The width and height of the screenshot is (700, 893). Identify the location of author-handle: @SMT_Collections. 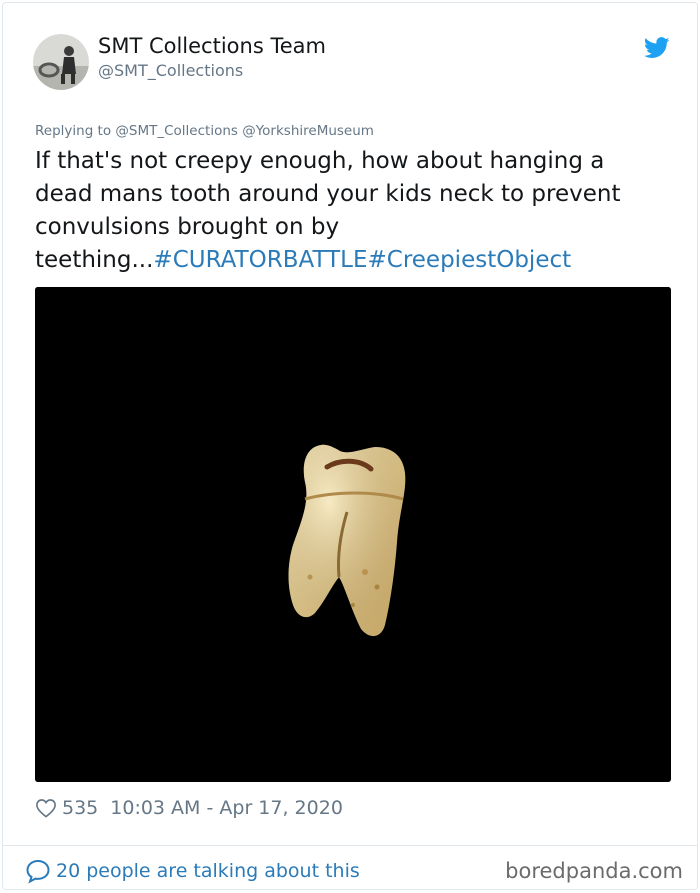
(170, 70).